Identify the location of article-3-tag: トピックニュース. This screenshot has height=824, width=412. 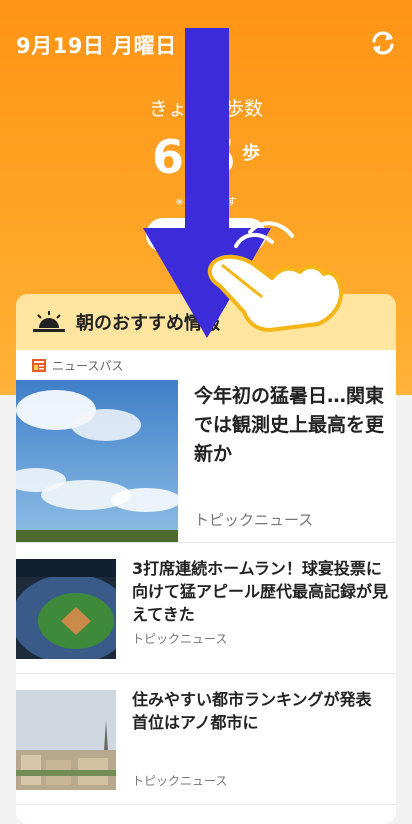
(180, 781).